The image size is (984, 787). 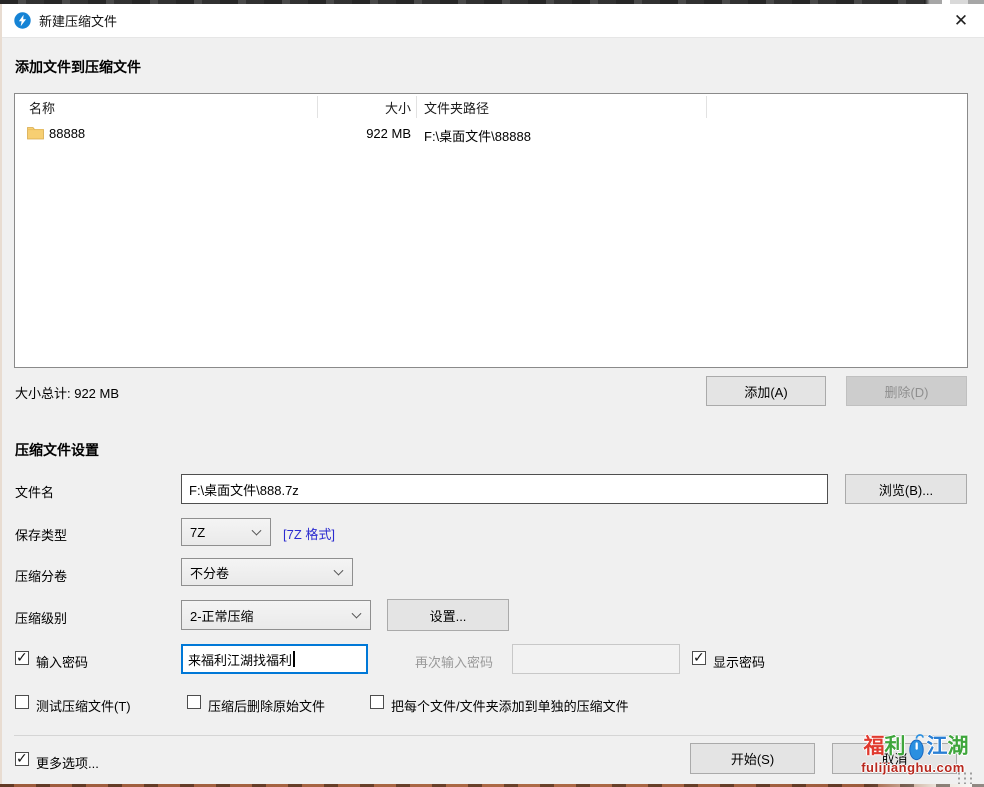 What do you see at coordinates (388, 133) in the screenshot?
I see `file-size-cell: 922 MB` at bounding box center [388, 133].